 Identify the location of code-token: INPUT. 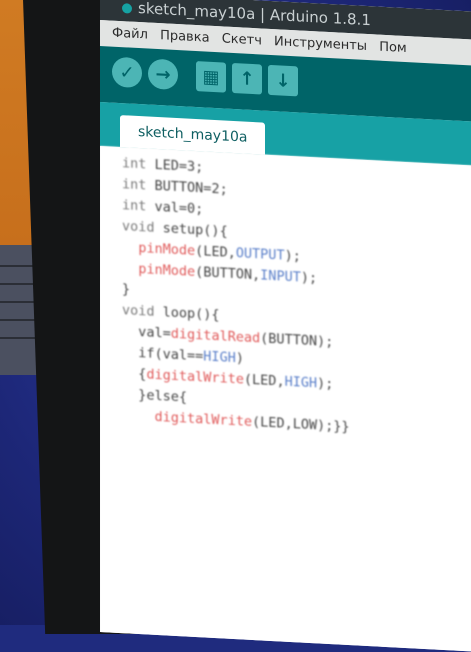
(280, 276).